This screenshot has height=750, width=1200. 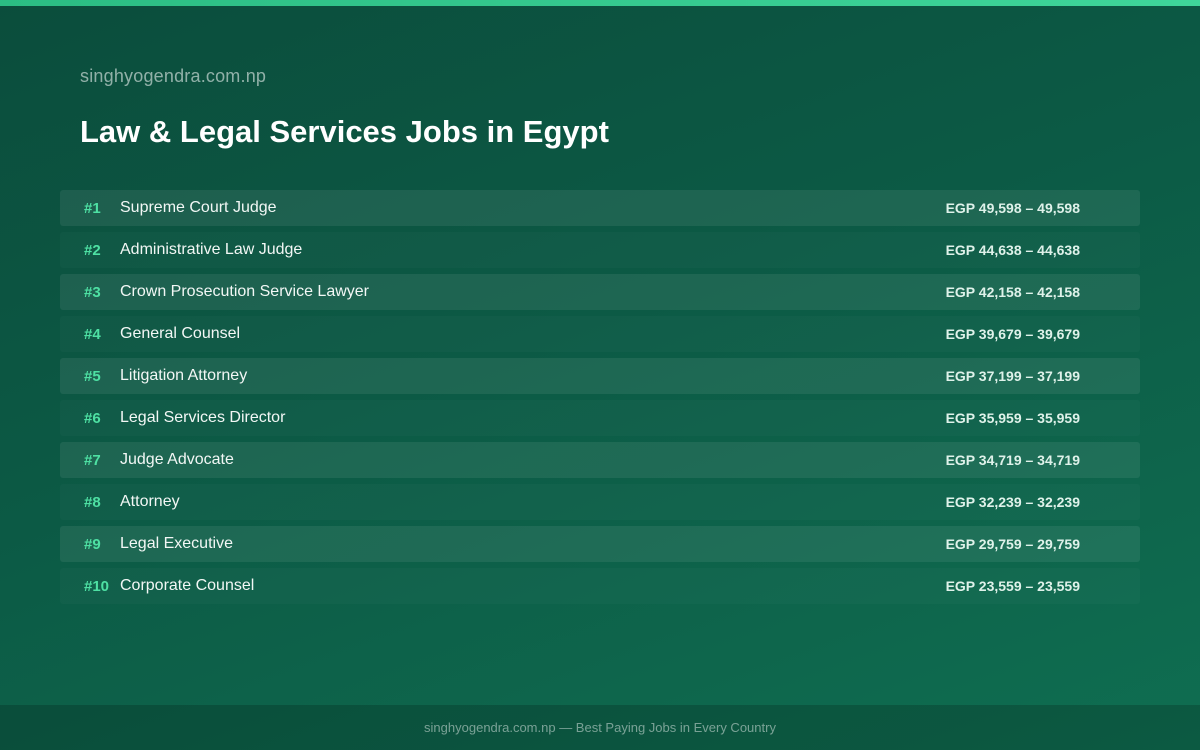 I want to click on job-rank: #8, so click(x=92, y=502).